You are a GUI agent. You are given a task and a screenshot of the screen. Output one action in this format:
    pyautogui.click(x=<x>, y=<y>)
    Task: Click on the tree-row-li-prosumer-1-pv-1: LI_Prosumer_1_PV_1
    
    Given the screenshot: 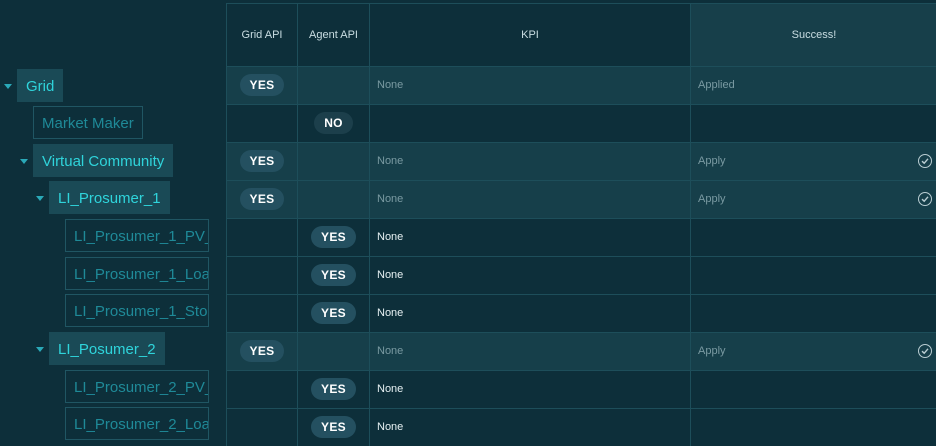 What is the action you would take?
    pyautogui.click(x=113, y=236)
    